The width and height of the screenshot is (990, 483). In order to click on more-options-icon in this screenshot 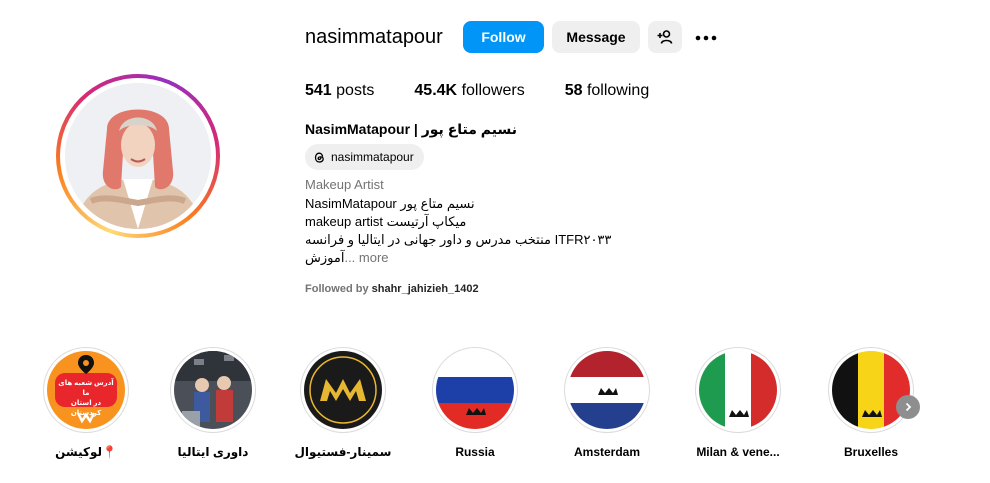, I will do `click(706, 38)`.